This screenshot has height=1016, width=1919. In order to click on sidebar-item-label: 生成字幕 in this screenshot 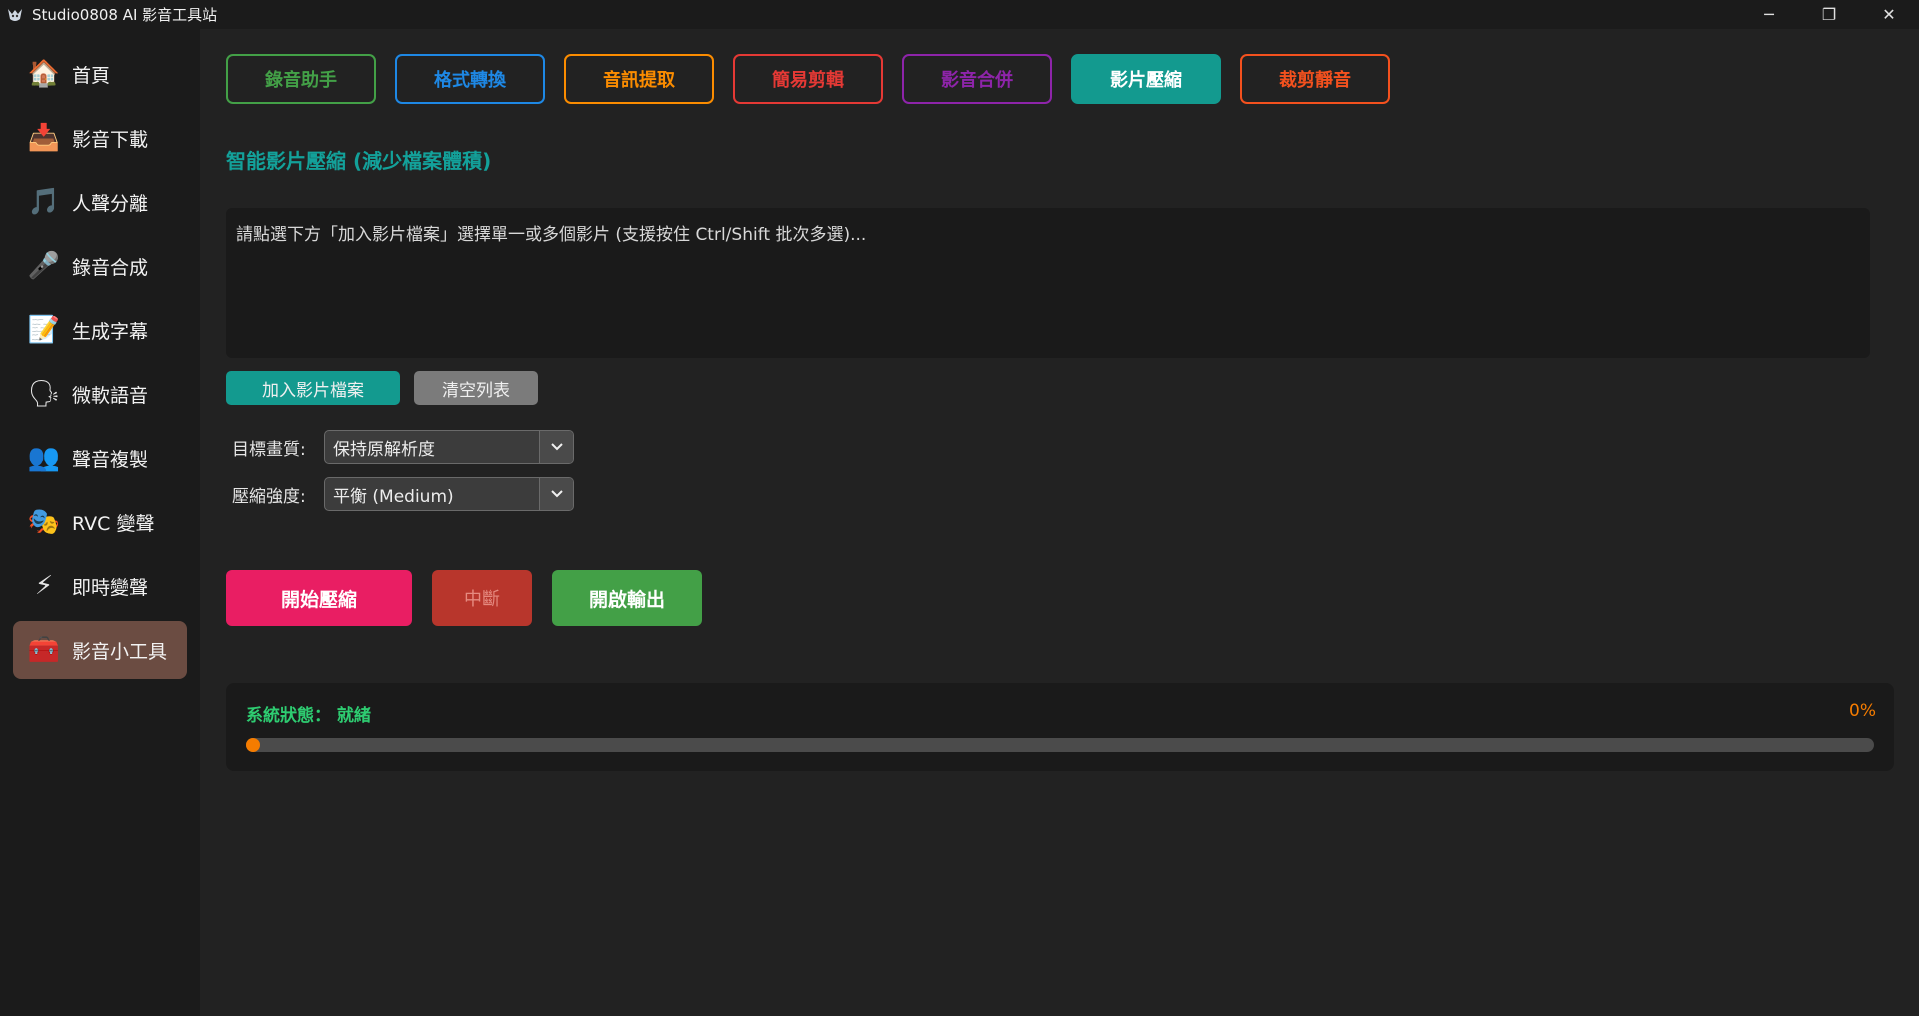, I will do `click(110, 331)`.